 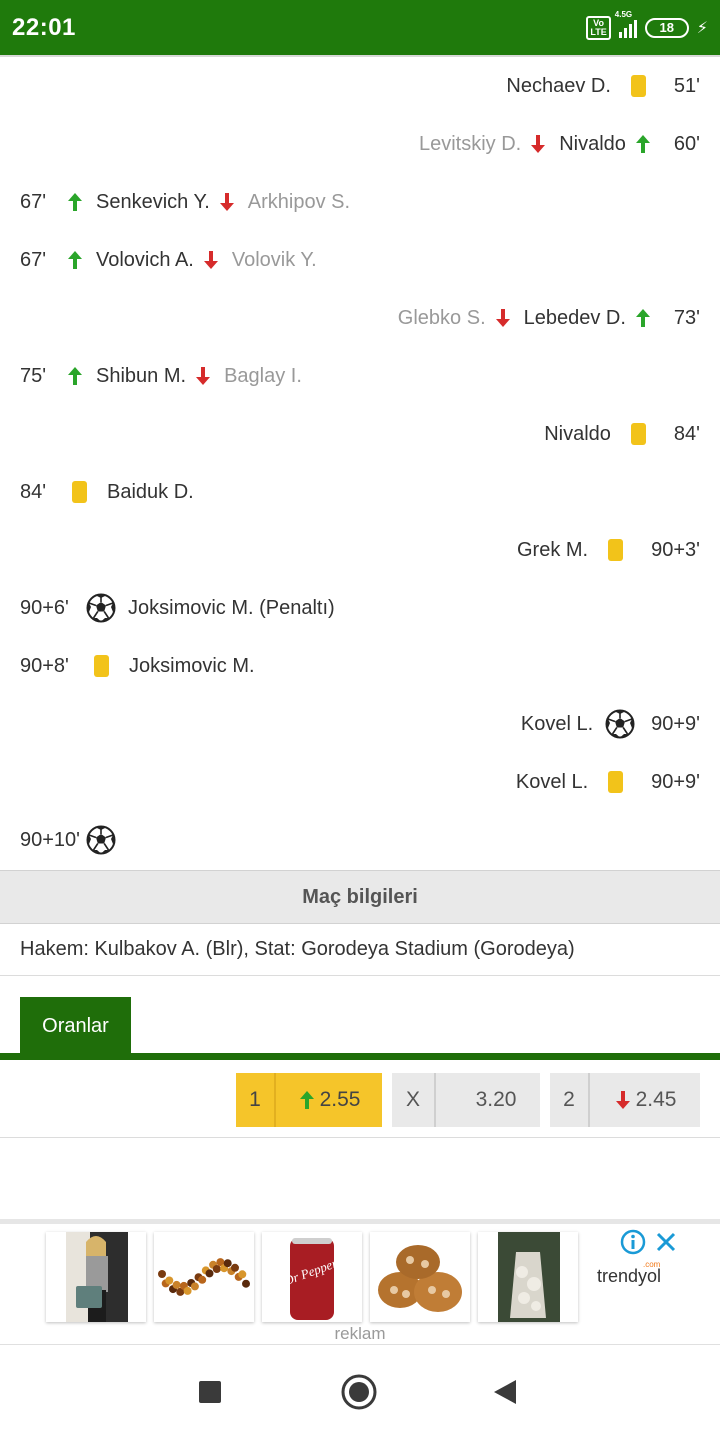 I want to click on charging-icon: ⚡, so click(x=702, y=28).